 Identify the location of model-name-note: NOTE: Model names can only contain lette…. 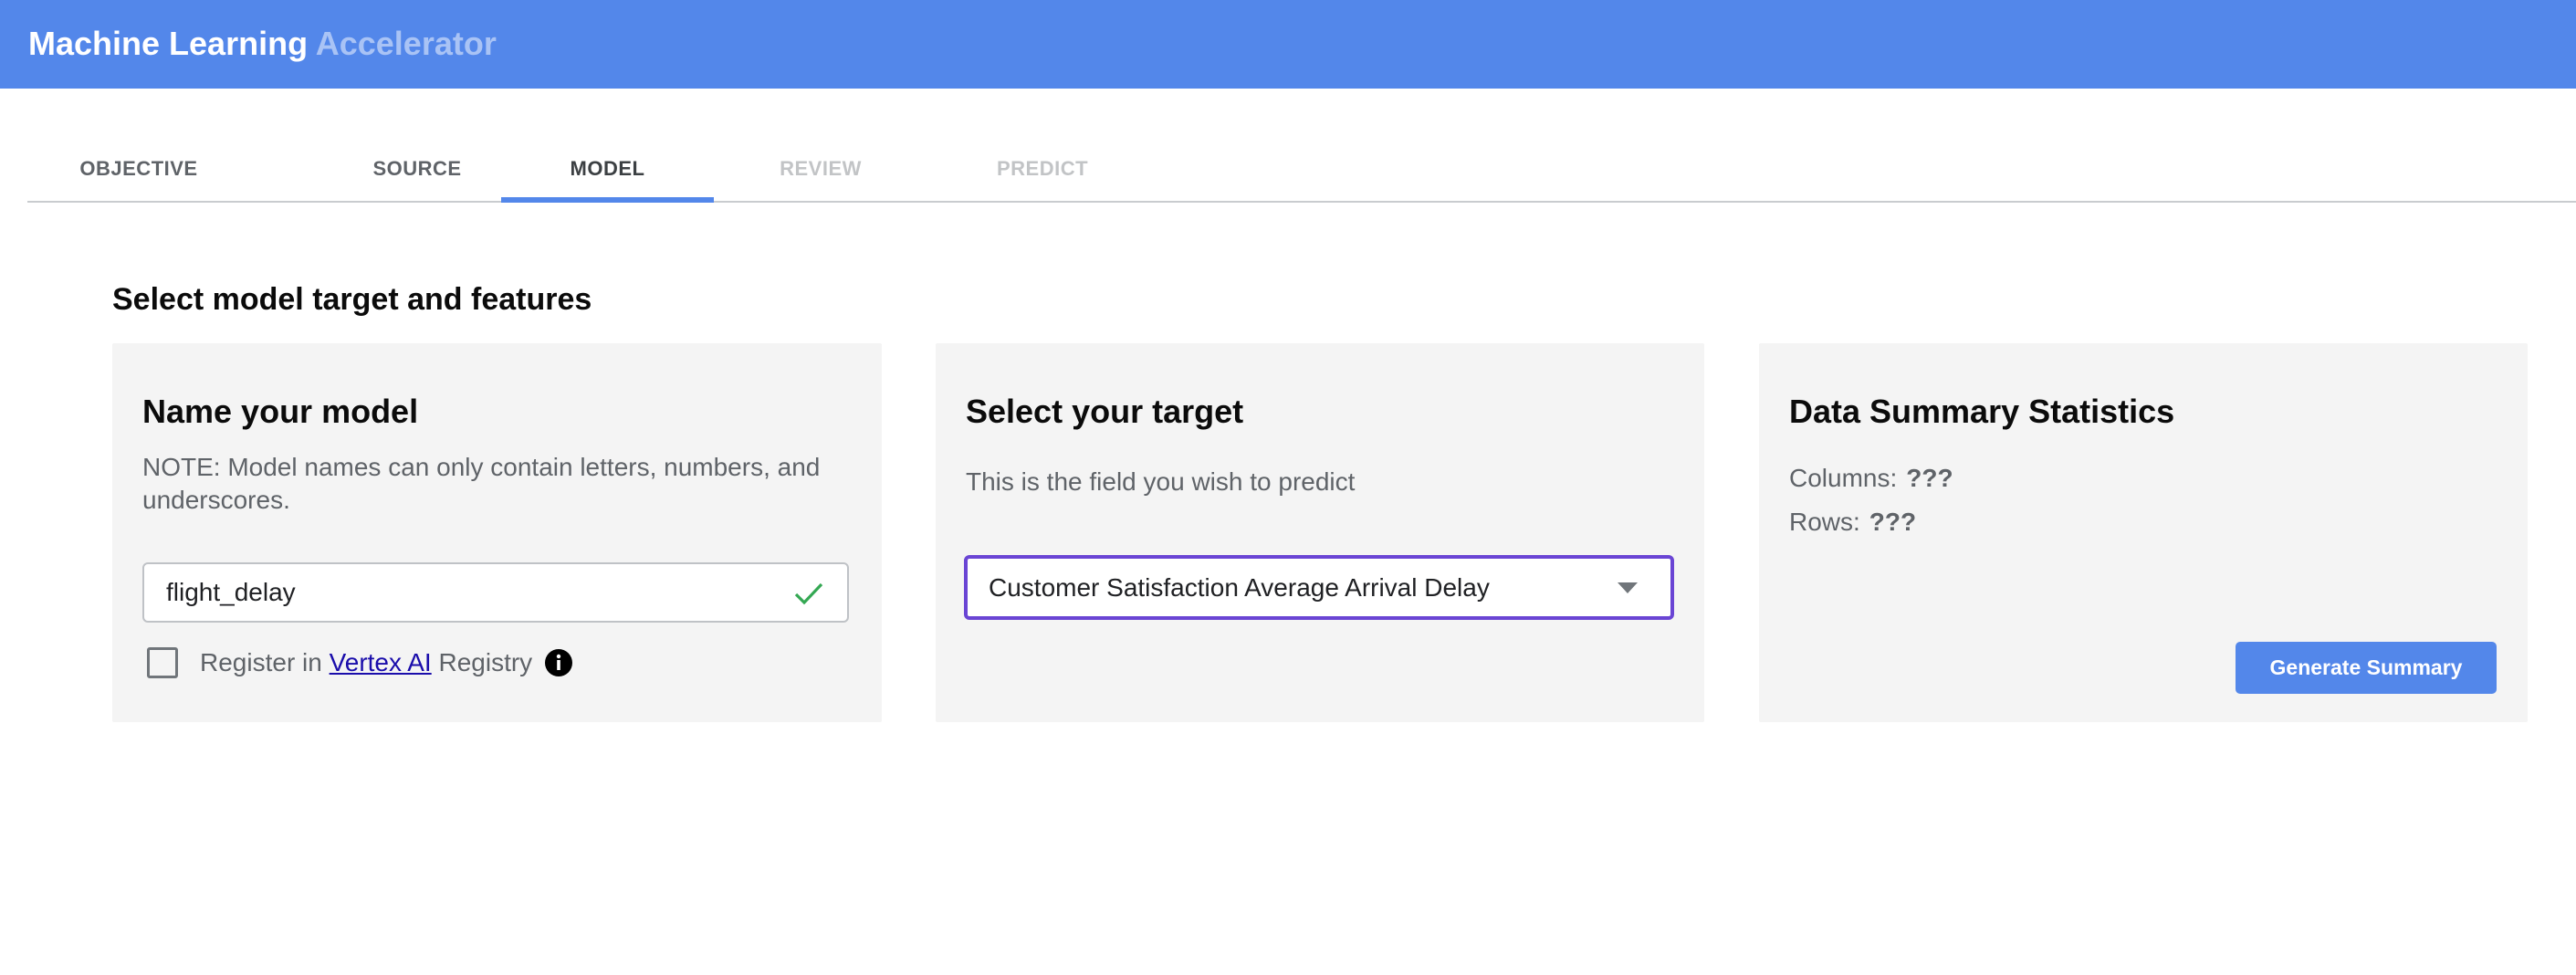
(481, 483).